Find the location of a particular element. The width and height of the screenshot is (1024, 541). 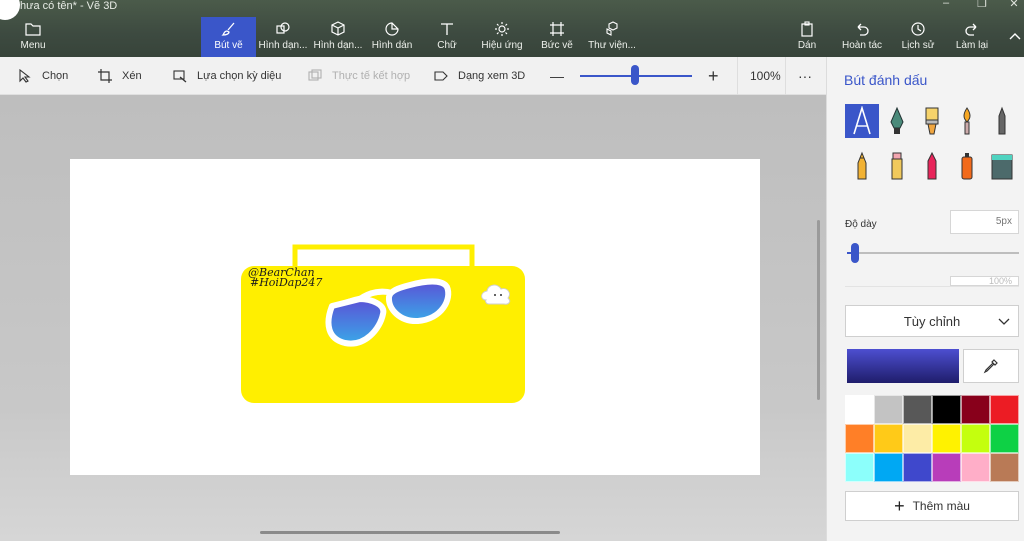

finish-dropdown: Tùy chỉnh is located at coordinates (932, 321).